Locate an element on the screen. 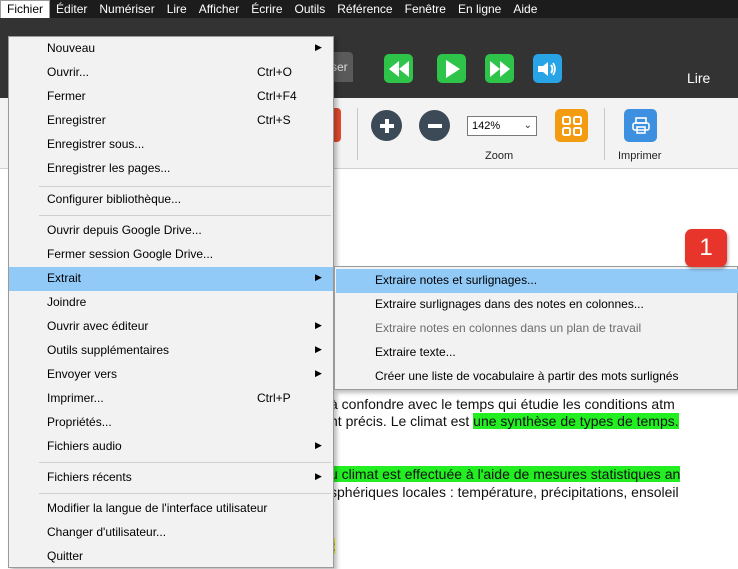  menu-item-label: Ouvrir avec éditeur is located at coordinates (98, 326).